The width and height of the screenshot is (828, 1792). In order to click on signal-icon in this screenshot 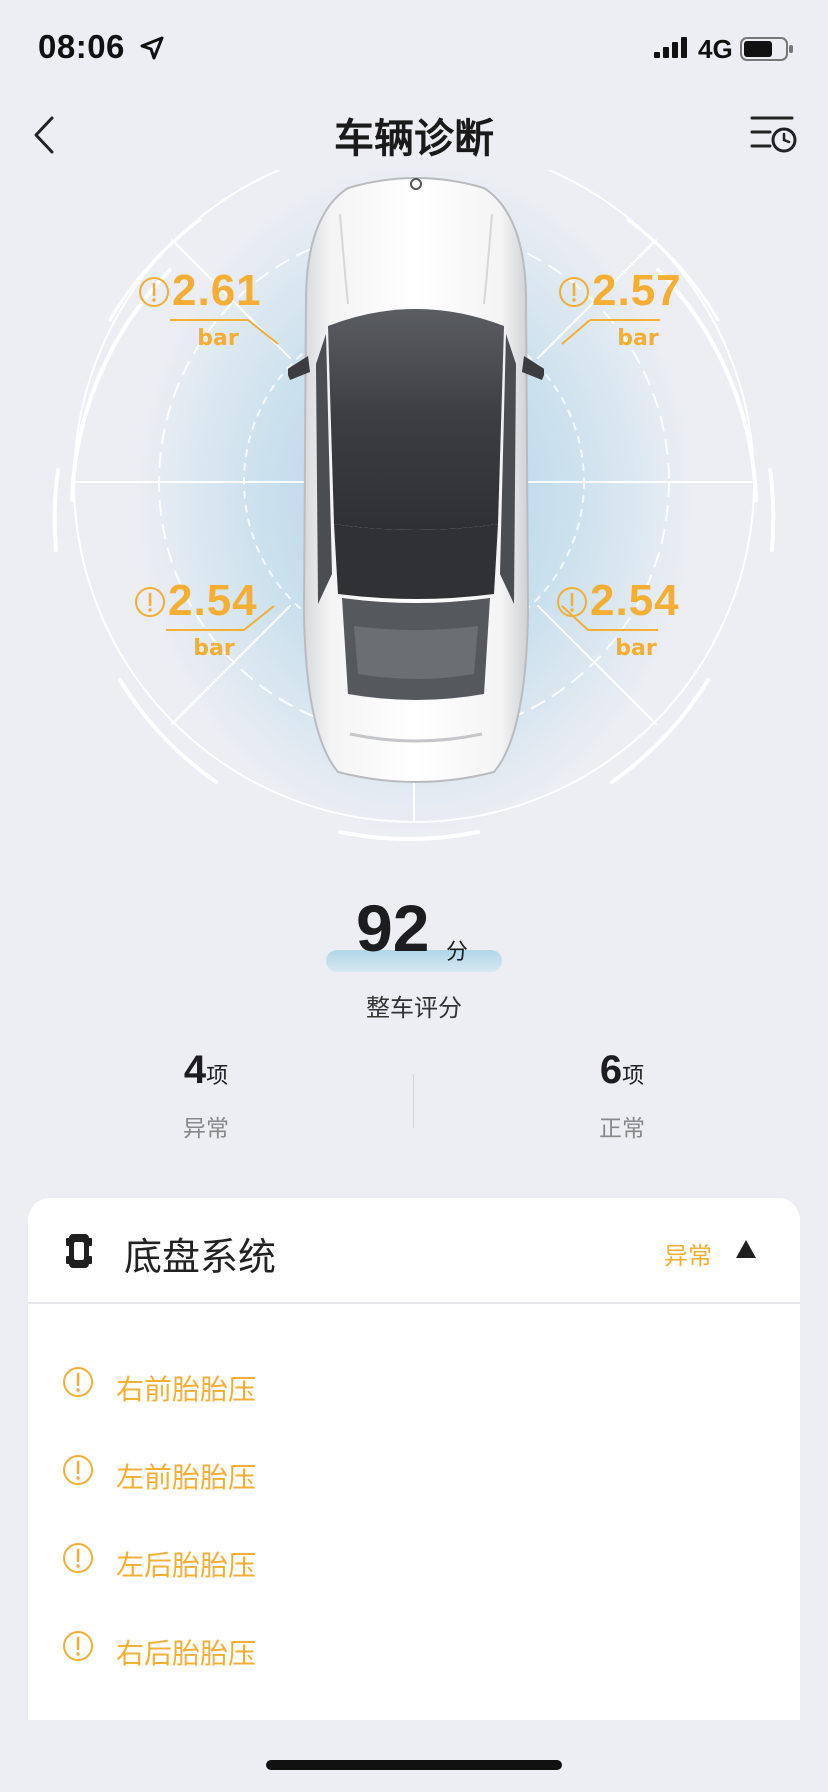, I will do `click(670, 47)`.